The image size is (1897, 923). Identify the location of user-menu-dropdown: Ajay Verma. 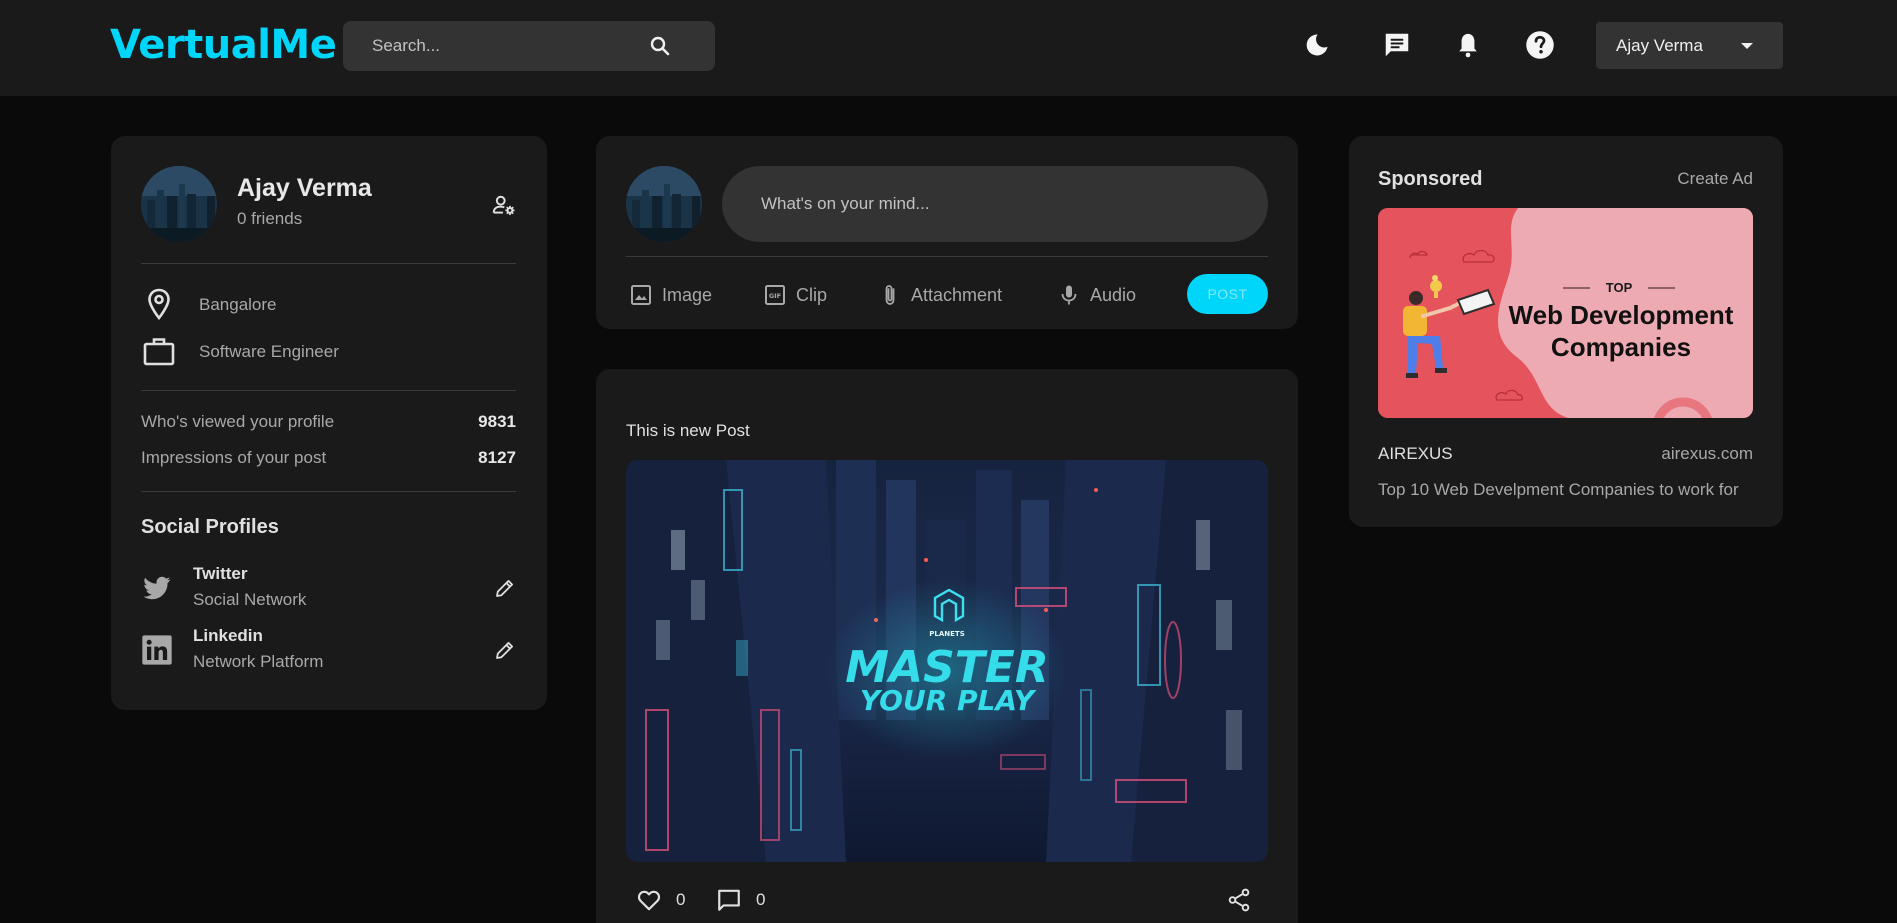
(1689, 45).